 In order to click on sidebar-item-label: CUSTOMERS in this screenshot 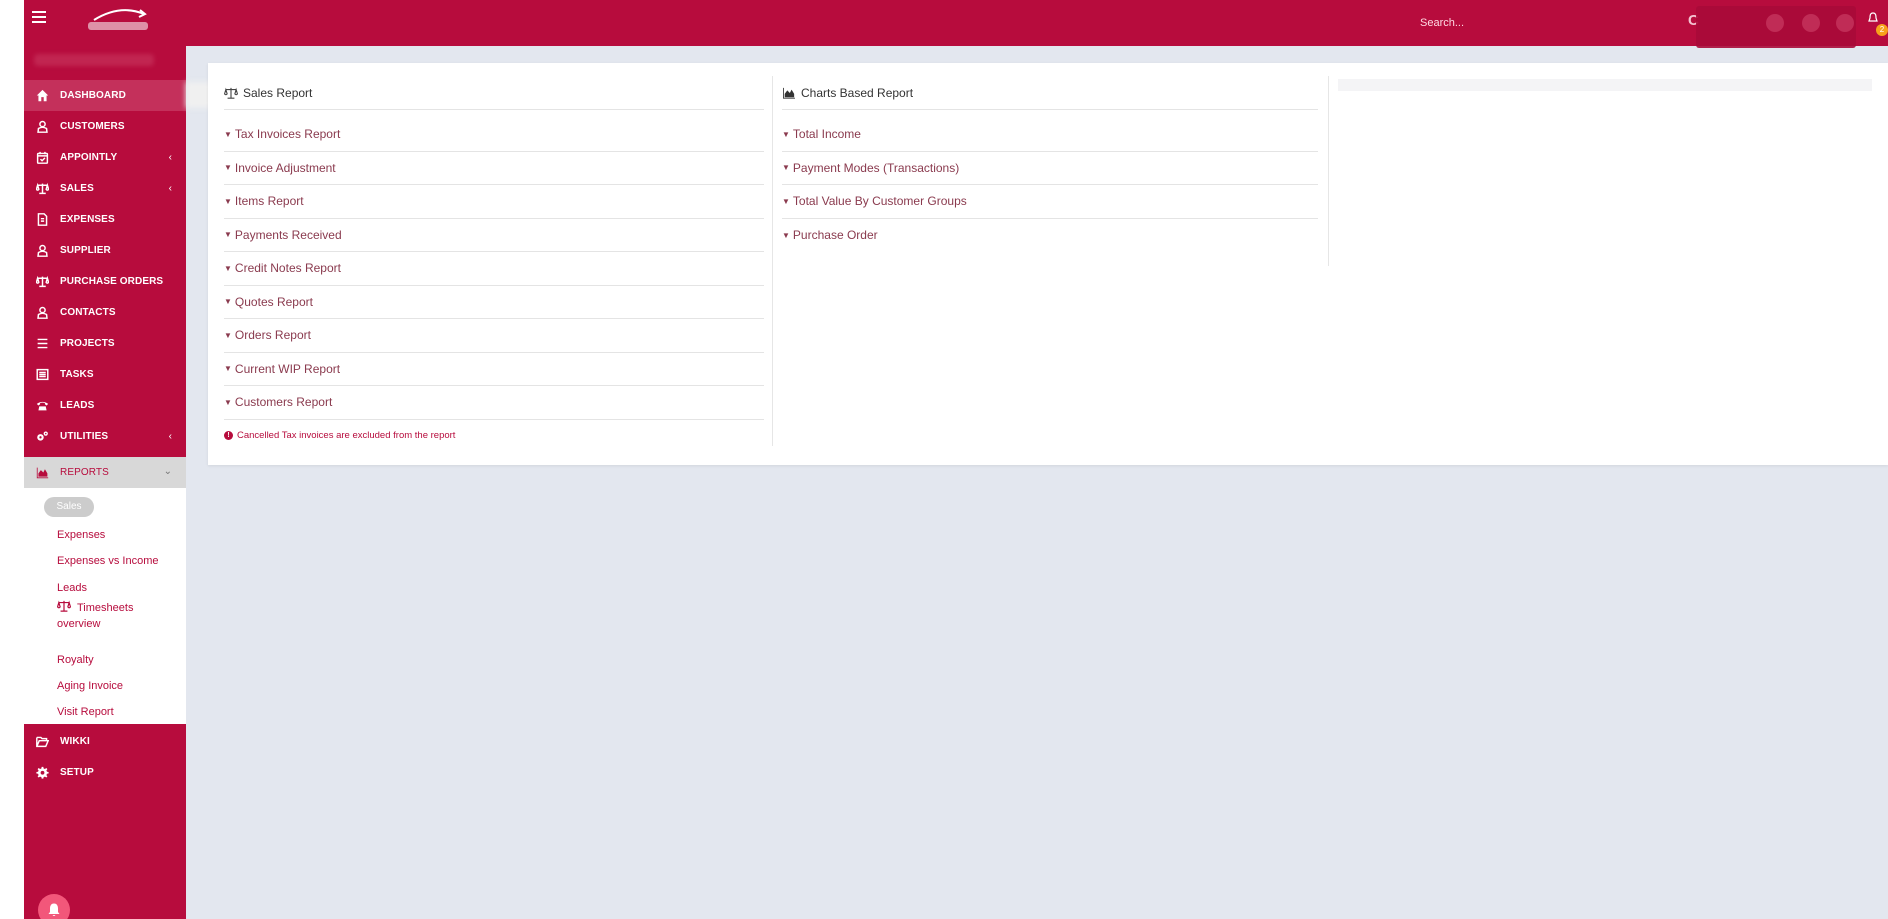, I will do `click(92, 126)`.